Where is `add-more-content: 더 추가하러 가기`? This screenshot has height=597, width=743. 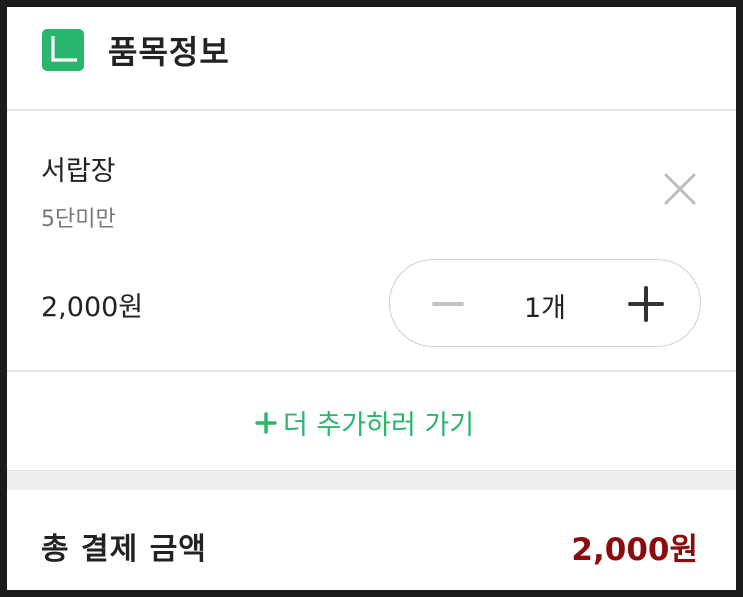 add-more-content: 더 추가하러 가기 is located at coordinates (365, 422).